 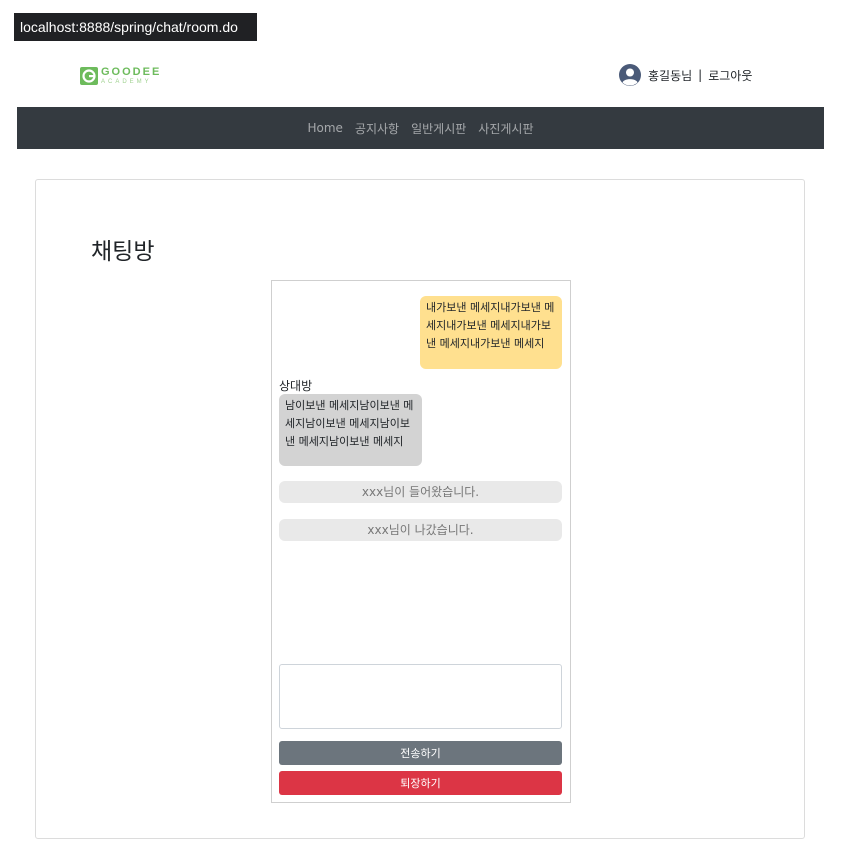 I want to click on other-message-bubble: 남이보낸 메세지남이보낸 메세지남이보낸 메세지남이보낸 메세지남이보낸 메세지, so click(x=350, y=430).